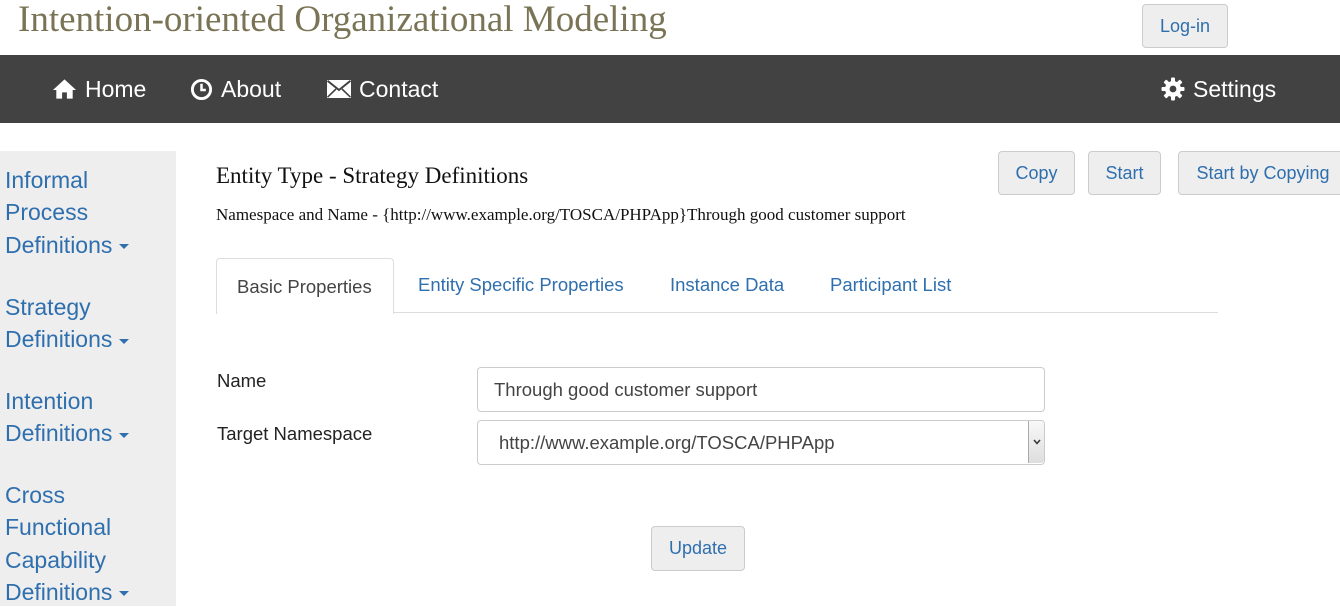  Describe the element at coordinates (35, 495) in the screenshot. I see `sidebar-item-label: Cross` at that location.